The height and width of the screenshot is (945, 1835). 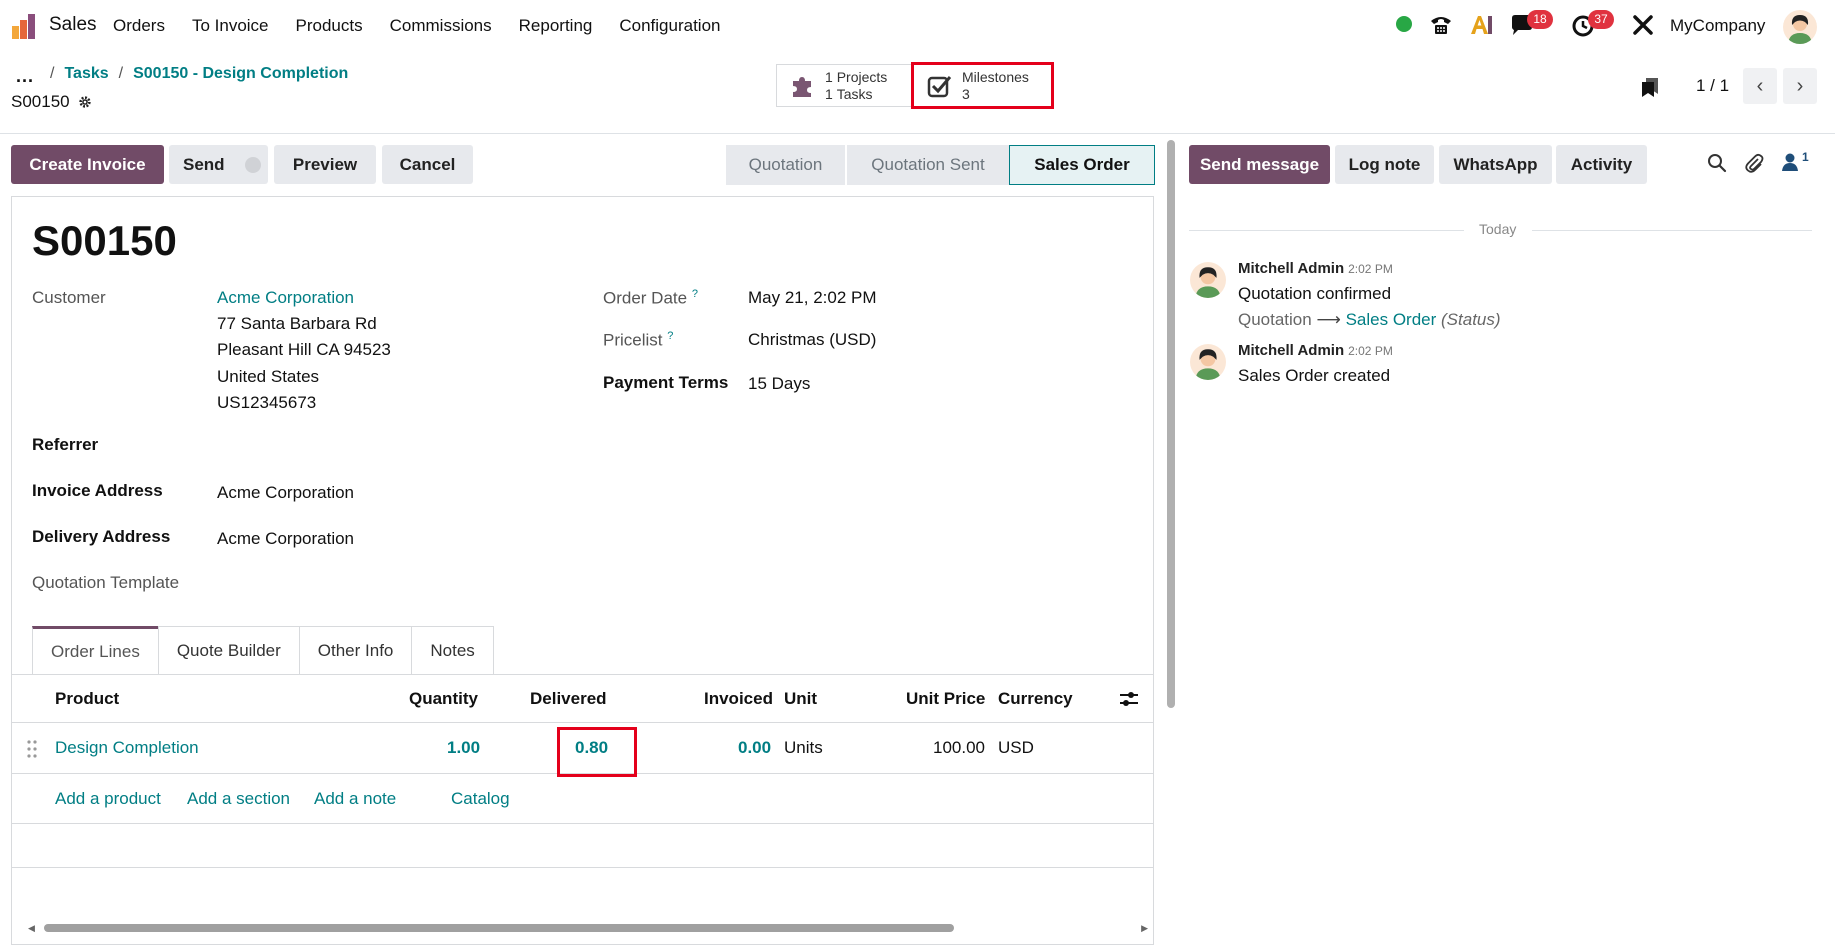 What do you see at coordinates (31, 928) in the screenshot?
I see `scroll-left-icon: ◀` at bounding box center [31, 928].